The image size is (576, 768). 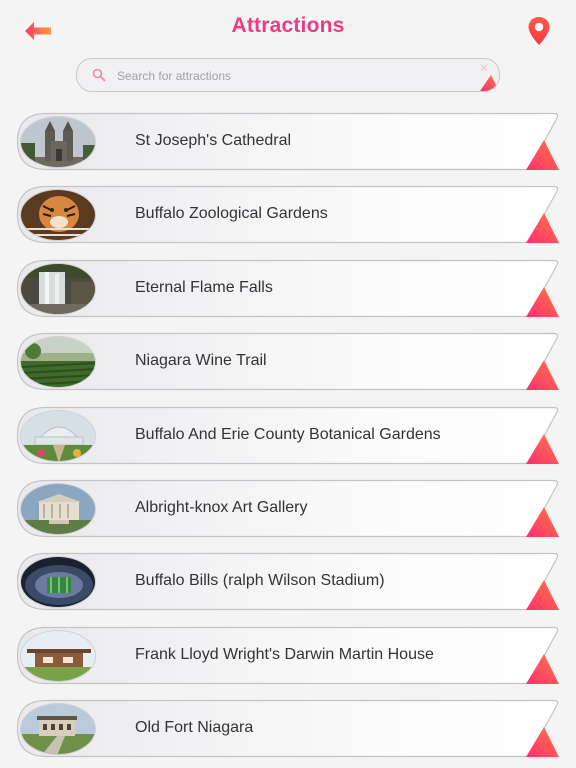 What do you see at coordinates (204, 287) in the screenshot?
I see `attraction-name: Eternal Flame Falls` at bounding box center [204, 287].